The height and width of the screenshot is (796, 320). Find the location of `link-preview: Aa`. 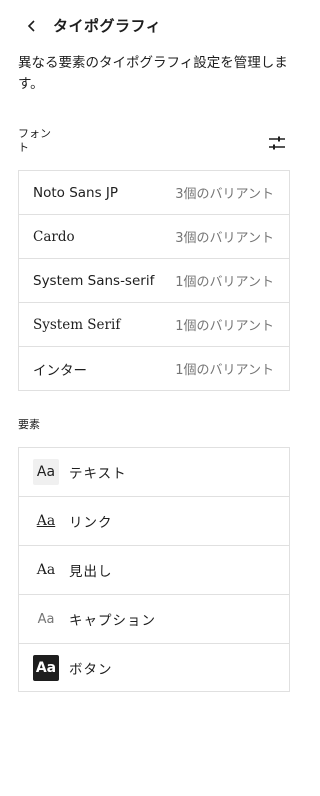

link-preview: Aa is located at coordinates (46, 521).